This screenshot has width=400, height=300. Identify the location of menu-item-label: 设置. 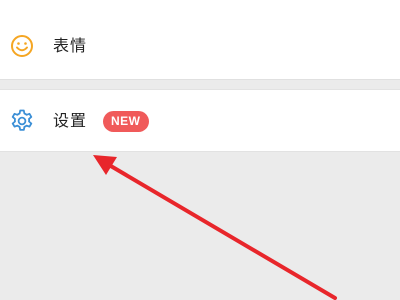
(70, 120).